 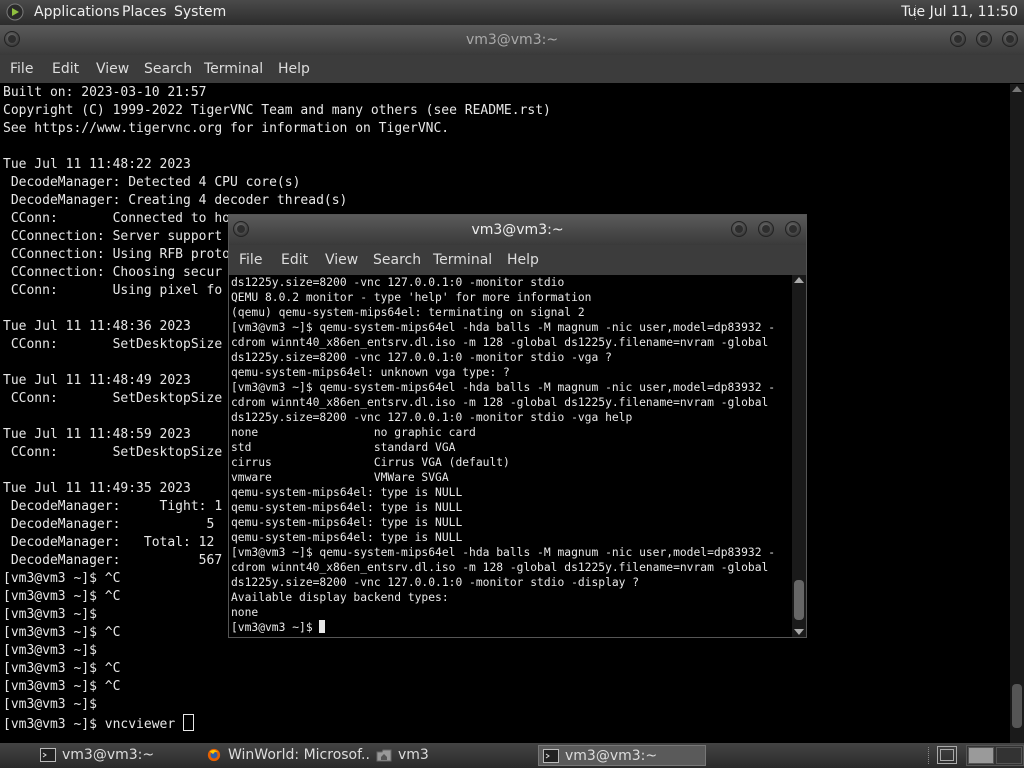 What do you see at coordinates (508, 724) in the screenshot?
I see `main-terminal-line: [vm3@vm3 ~]$ vncviewer` at bounding box center [508, 724].